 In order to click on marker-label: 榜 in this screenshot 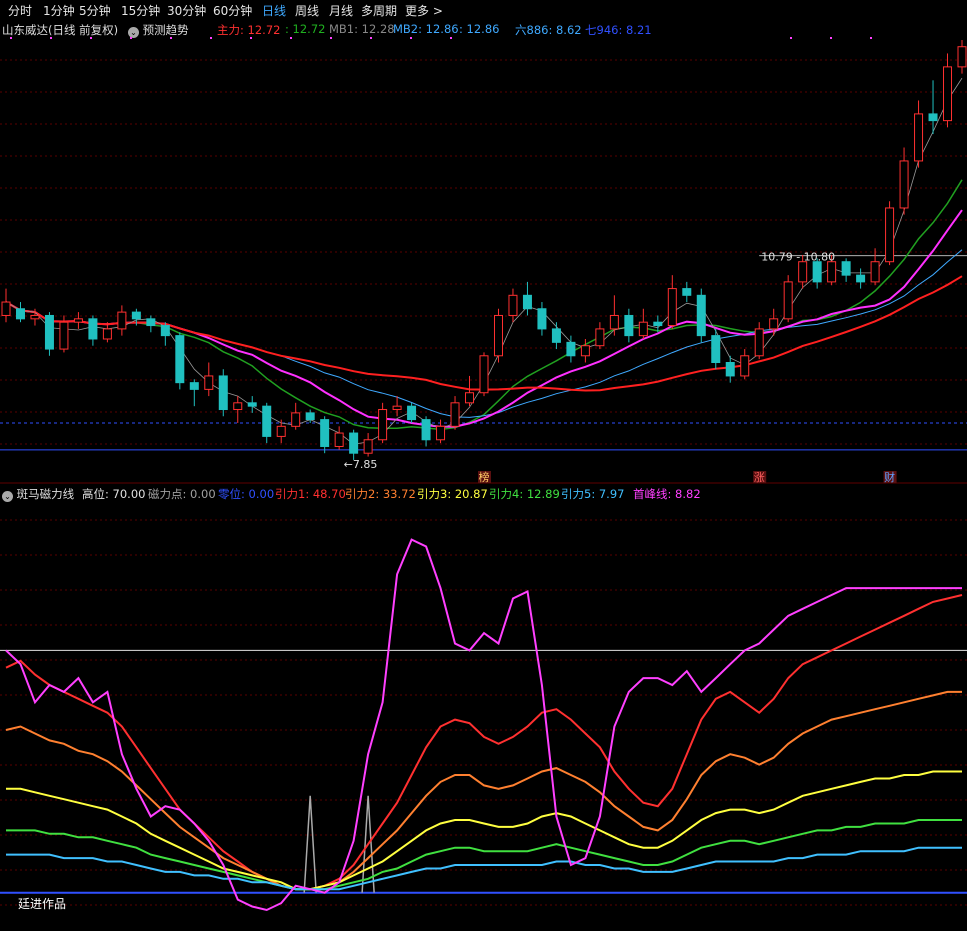, I will do `click(484, 477)`.